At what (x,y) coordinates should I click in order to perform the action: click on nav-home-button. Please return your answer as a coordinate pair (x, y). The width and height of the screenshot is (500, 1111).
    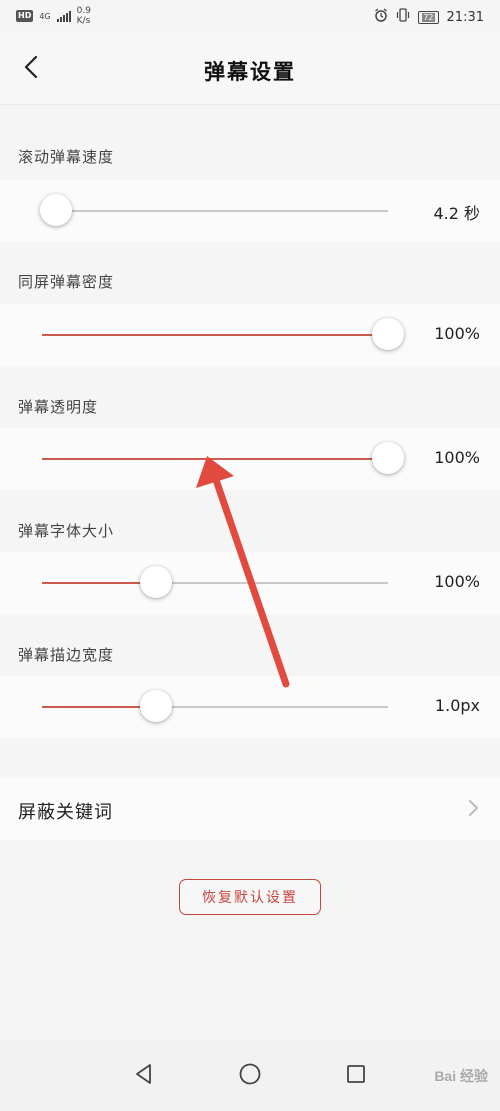
    Looking at the image, I should click on (250, 1076).